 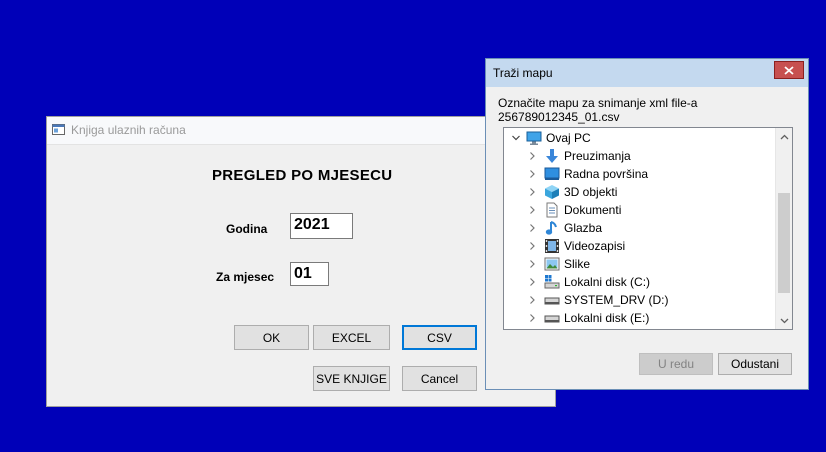 What do you see at coordinates (607, 282) in the screenshot?
I see `tree-item-label: Lokalni disk (C:)` at bounding box center [607, 282].